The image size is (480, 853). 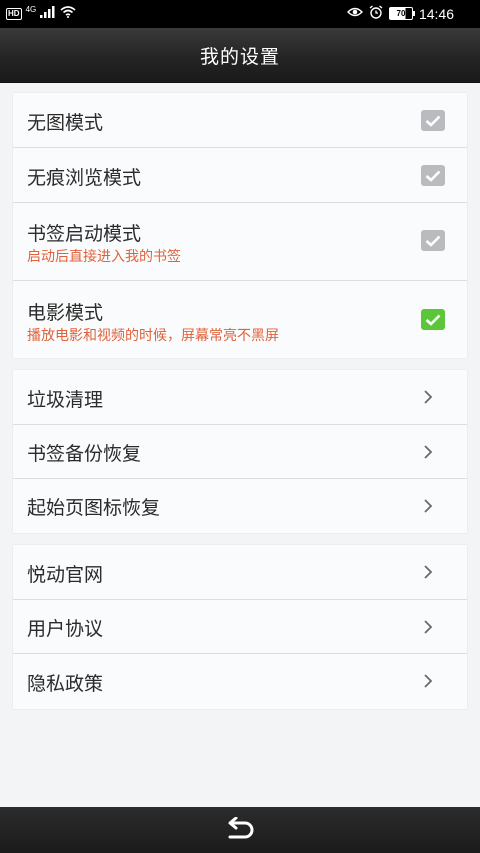 I want to click on status-right: 70 14:46, so click(x=400, y=13).